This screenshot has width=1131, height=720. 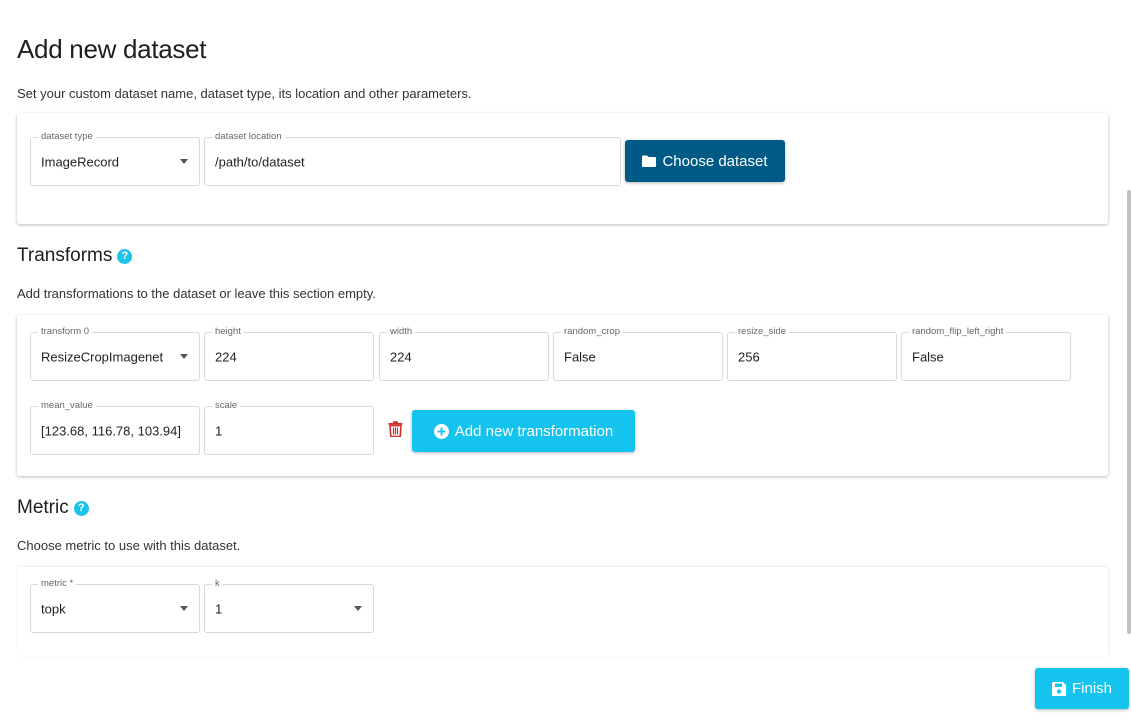 I want to click on random-flip-value: False, so click(x=928, y=356).